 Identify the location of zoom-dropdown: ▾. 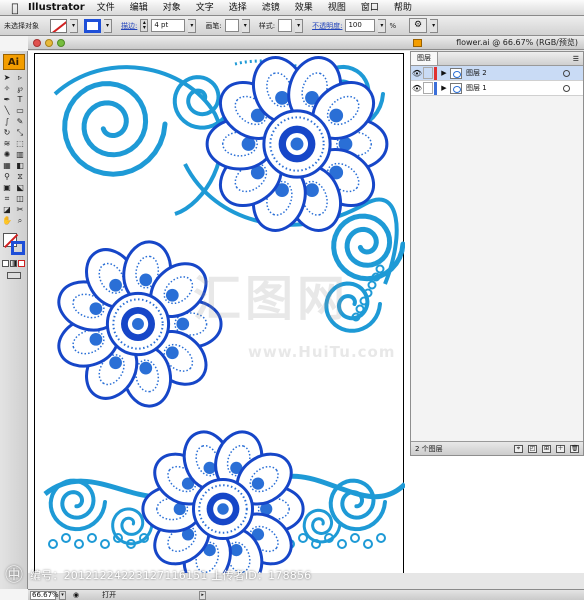
(62, 595).